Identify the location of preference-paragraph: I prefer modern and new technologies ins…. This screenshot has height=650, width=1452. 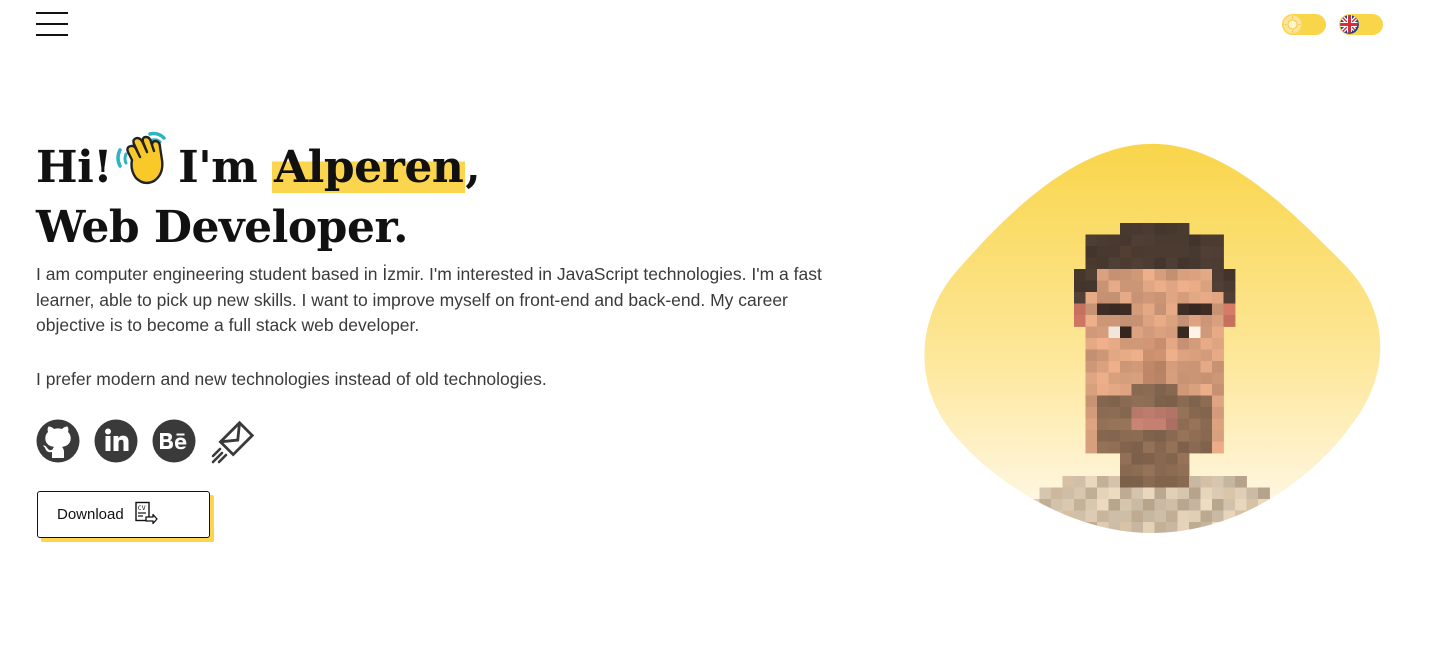
(291, 378).